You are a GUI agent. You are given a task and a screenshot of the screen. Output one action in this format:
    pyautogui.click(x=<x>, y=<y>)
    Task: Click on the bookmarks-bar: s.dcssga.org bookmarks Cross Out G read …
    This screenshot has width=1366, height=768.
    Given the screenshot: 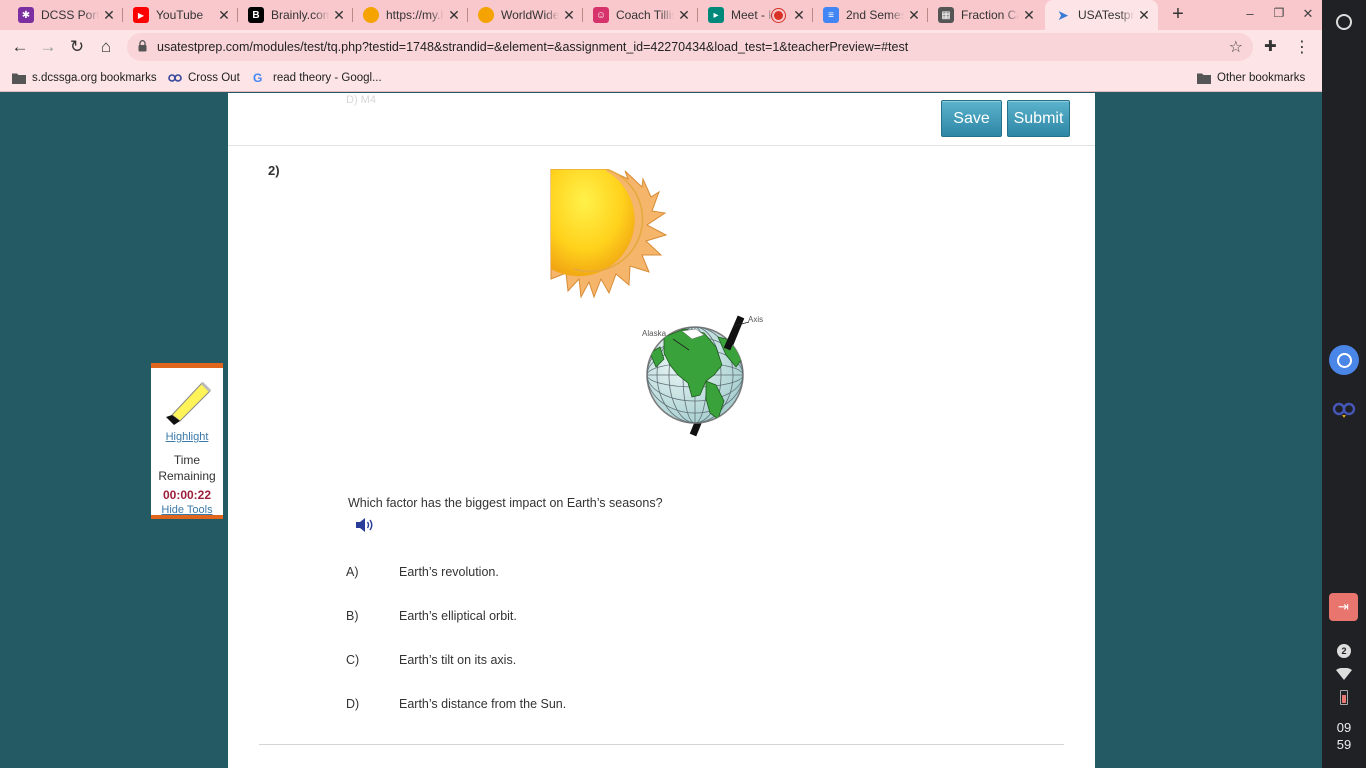 What is the action you would take?
    pyautogui.click(x=661, y=78)
    